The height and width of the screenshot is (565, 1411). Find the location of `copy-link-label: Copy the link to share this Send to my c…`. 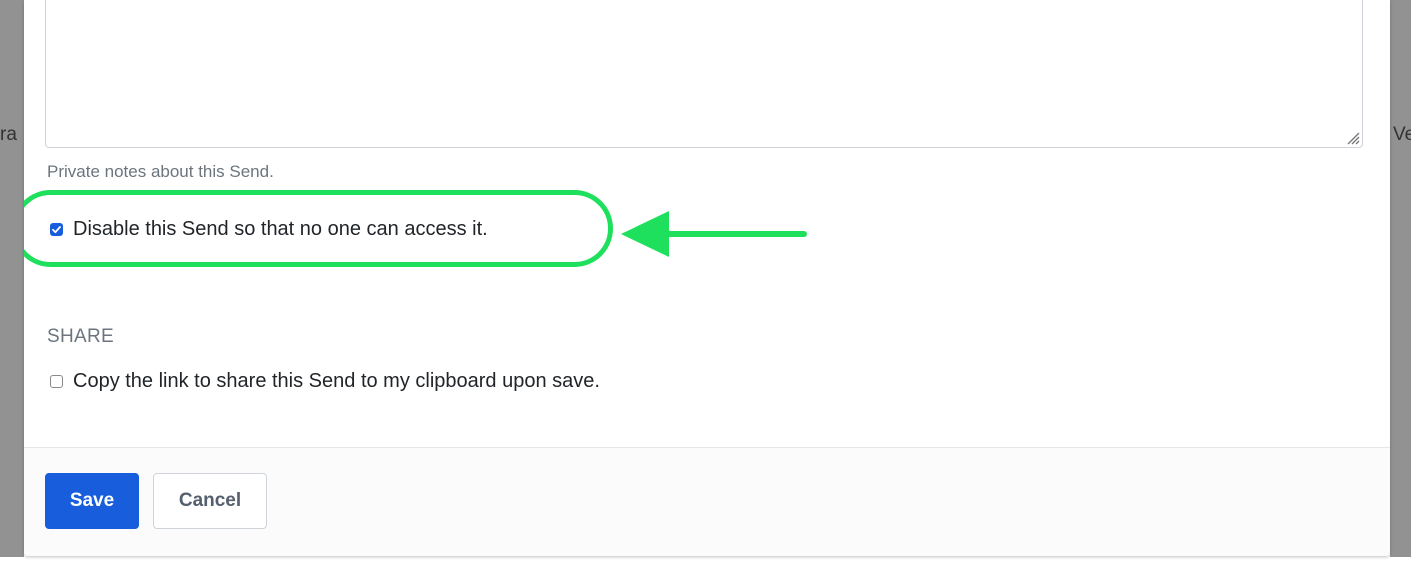

copy-link-label: Copy the link to share this Send to my c… is located at coordinates (336, 381).